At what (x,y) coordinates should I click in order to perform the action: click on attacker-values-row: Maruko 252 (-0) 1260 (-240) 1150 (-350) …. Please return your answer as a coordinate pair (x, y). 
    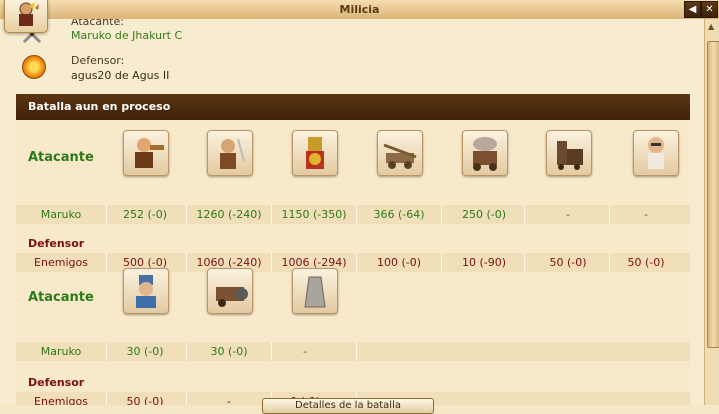
    Looking at the image, I should click on (353, 214).